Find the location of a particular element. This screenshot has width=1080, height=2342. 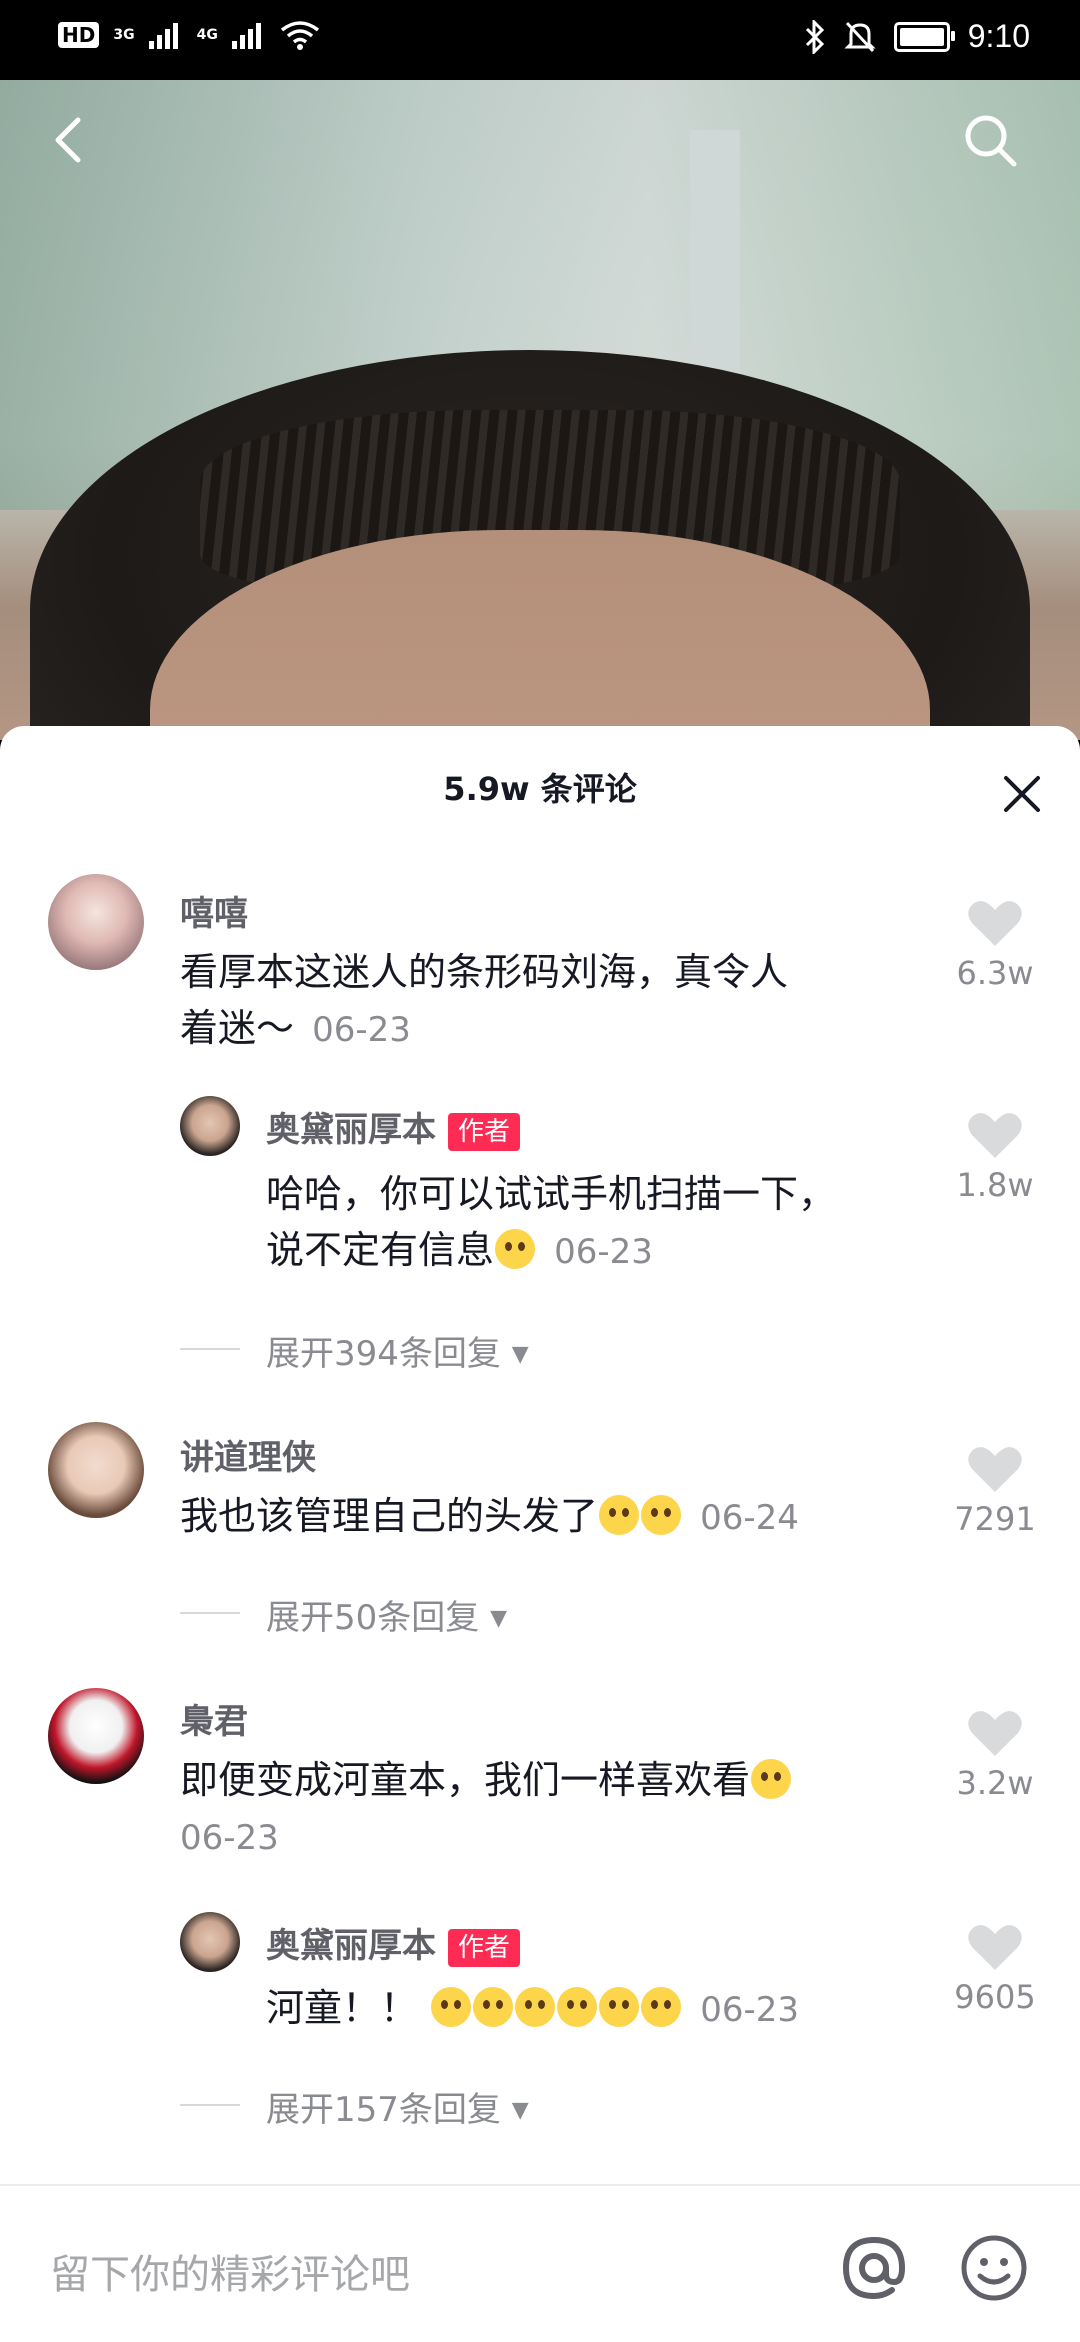

battery-icon is located at coordinates (924, 36).